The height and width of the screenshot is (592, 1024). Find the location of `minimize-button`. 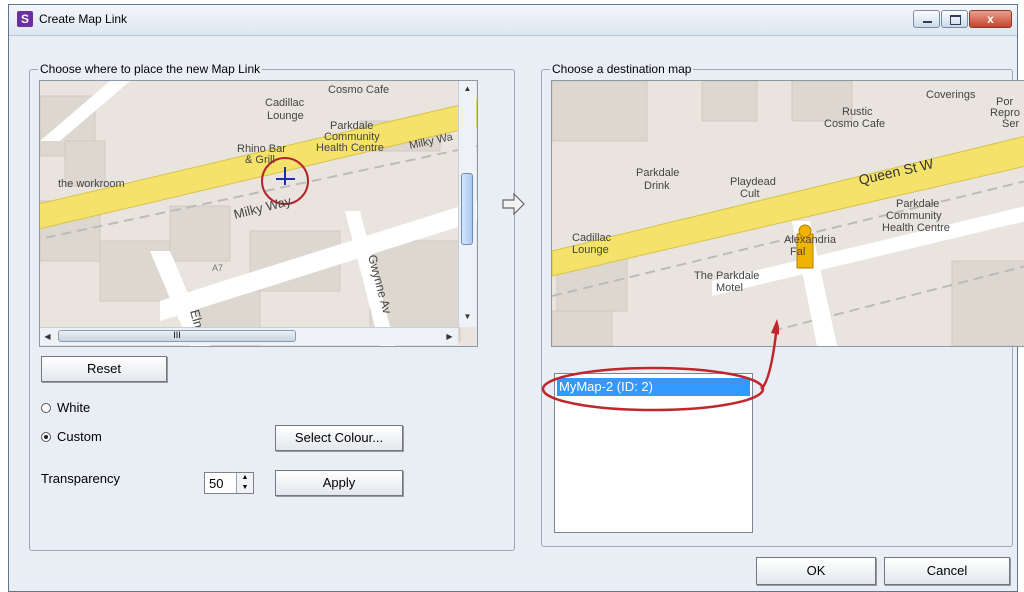

minimize-button is located at coordinates (926, 19).